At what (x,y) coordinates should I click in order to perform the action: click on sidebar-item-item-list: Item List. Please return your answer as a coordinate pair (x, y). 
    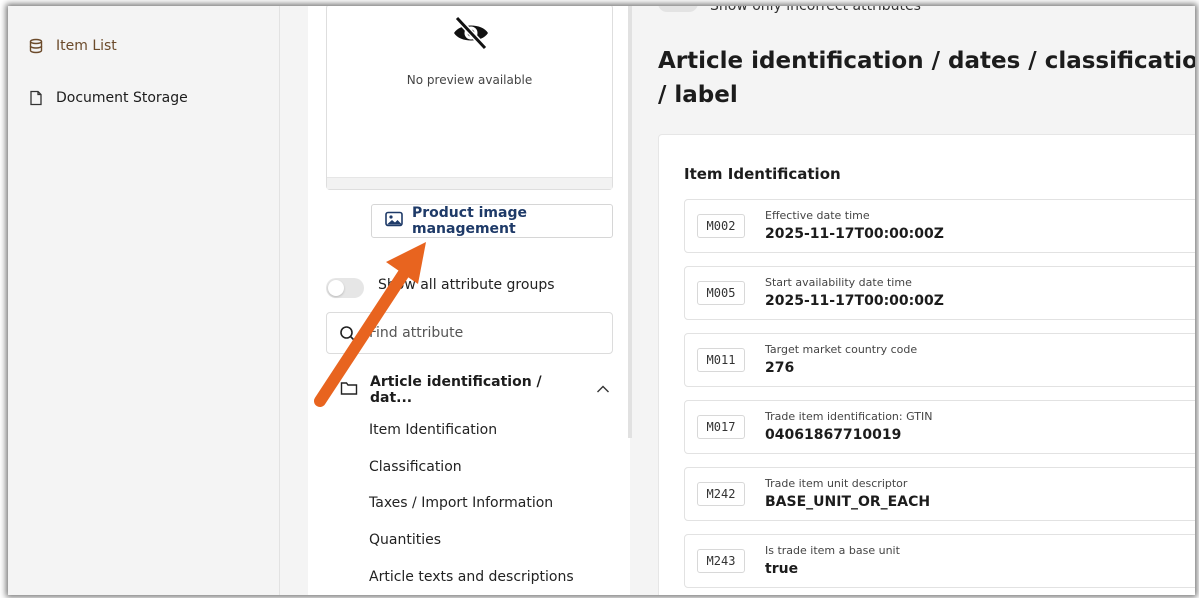
    Looking at the image, I should click on (72, 46).